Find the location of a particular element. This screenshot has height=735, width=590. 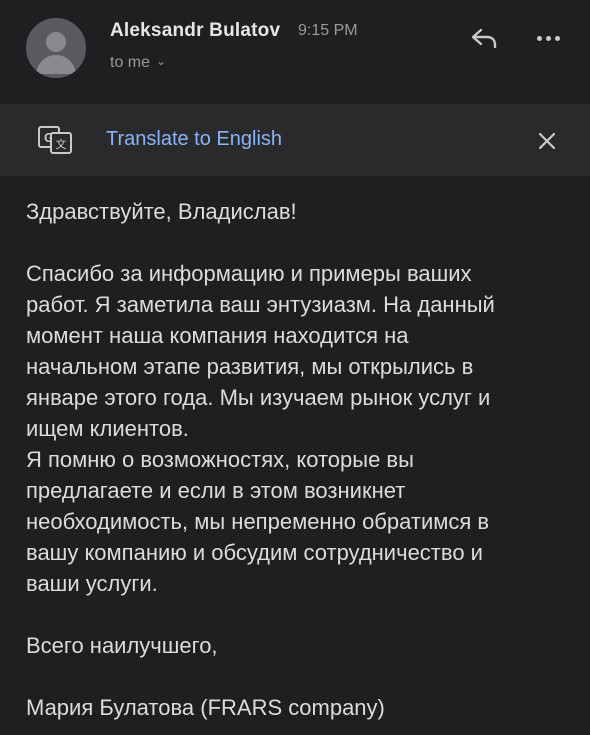

more-options-button is located at coordinates (548, 38).